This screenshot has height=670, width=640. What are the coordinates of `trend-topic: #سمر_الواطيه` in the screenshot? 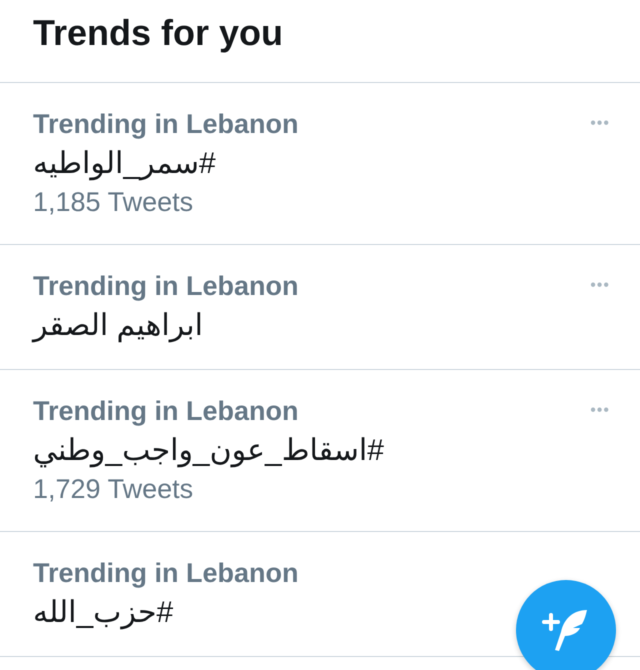 It's located at (124, 163).